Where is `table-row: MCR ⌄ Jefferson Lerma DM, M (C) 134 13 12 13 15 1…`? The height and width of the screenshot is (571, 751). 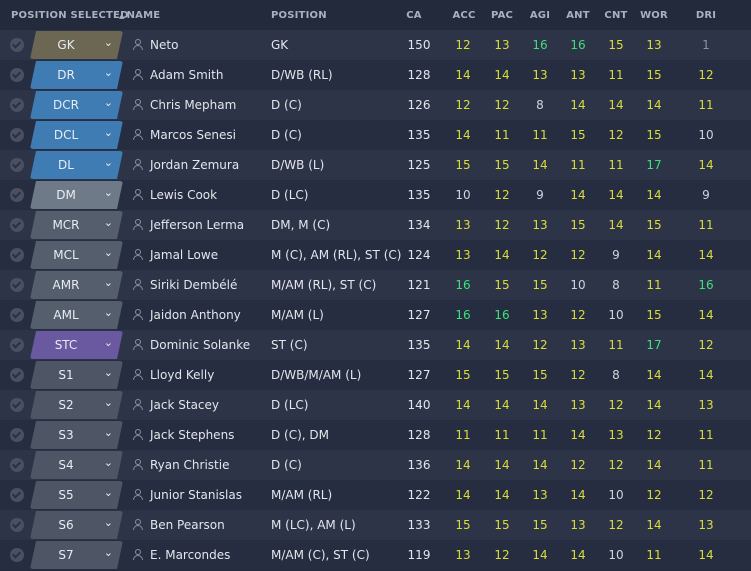
table-row: MCR ⌄ Jefferson Lerma DM, M (C) 134 13 12 13 15 1… is located at coordinates (375, 225).